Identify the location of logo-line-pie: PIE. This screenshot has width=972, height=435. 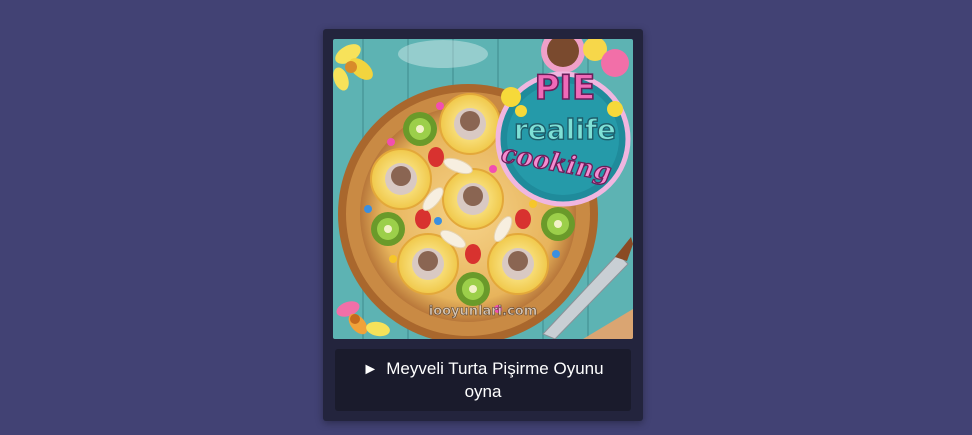
(565, 88).